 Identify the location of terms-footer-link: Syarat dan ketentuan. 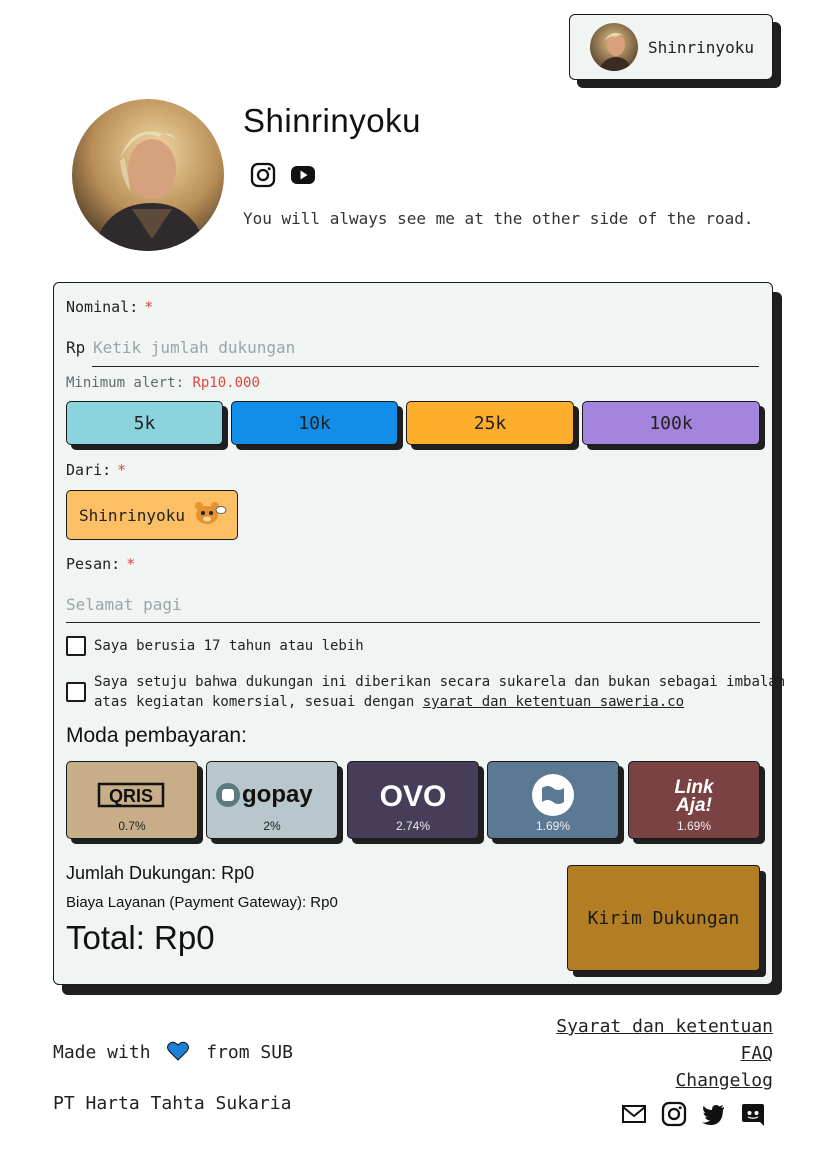
(664, 1026).